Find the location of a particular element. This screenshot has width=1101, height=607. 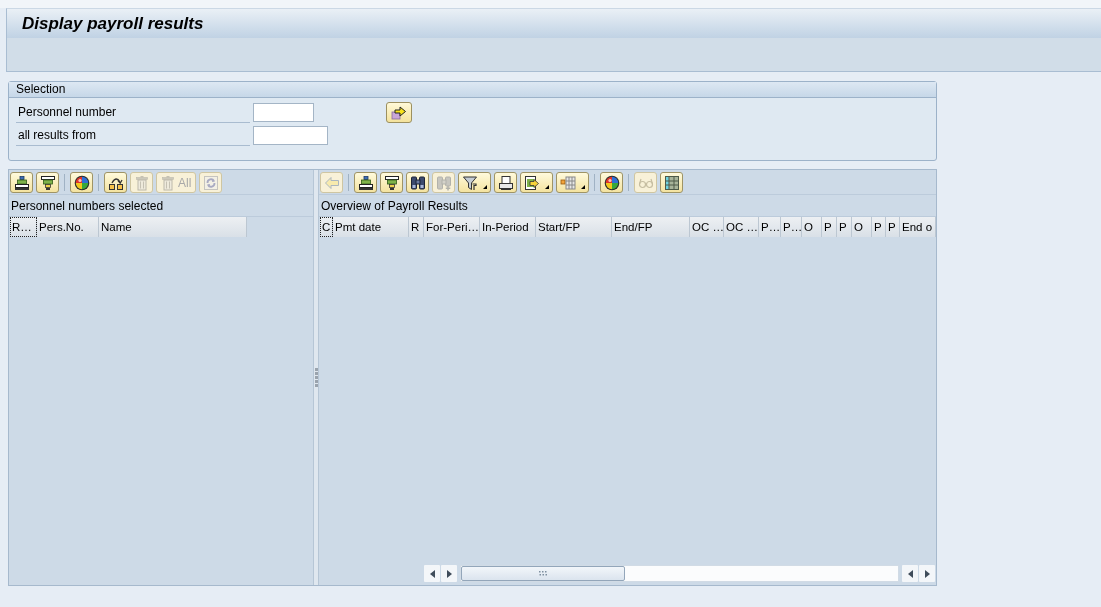

window-title: Display payroll results is located at coordinates (113, 23).